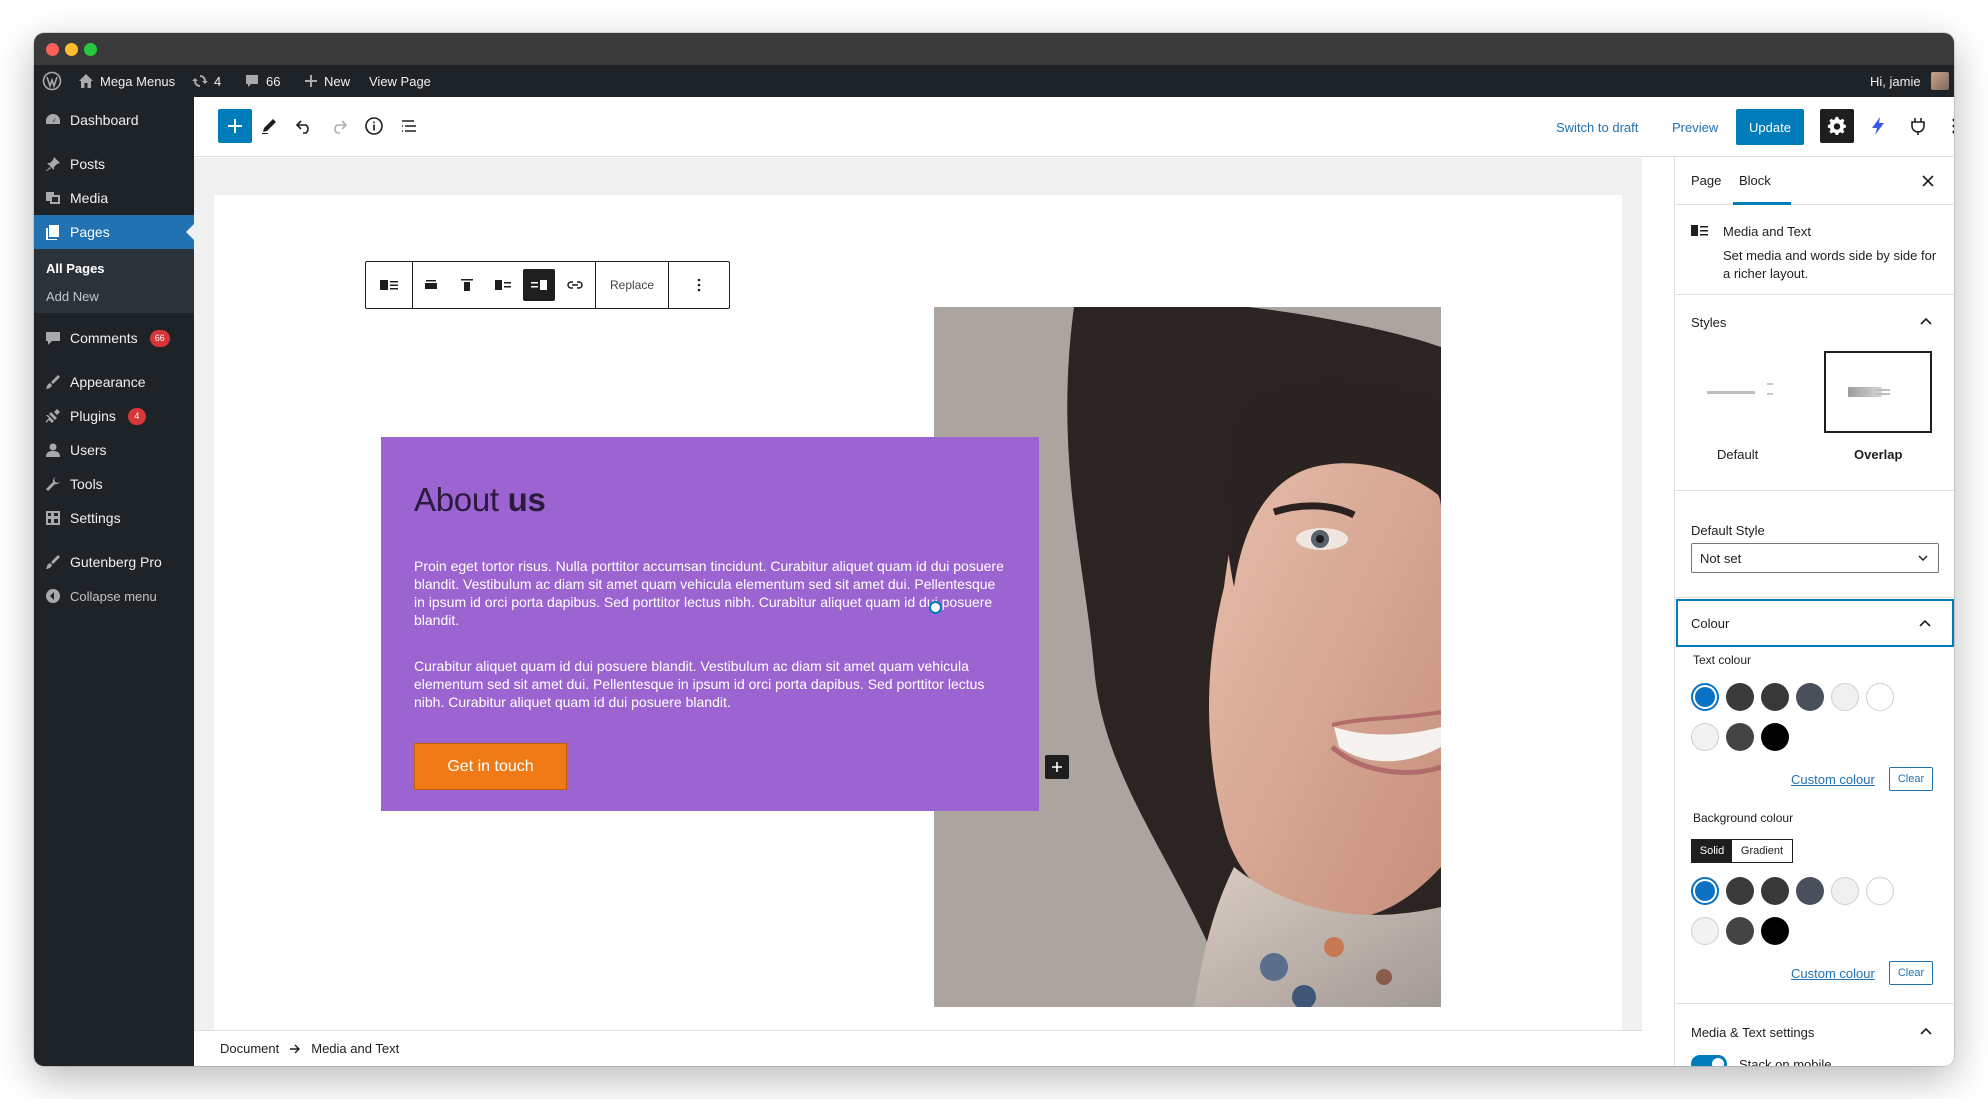 Image resolution: width=1988 pixels, height=1099 pixels. I want to click on link-button, so click(575, 285).